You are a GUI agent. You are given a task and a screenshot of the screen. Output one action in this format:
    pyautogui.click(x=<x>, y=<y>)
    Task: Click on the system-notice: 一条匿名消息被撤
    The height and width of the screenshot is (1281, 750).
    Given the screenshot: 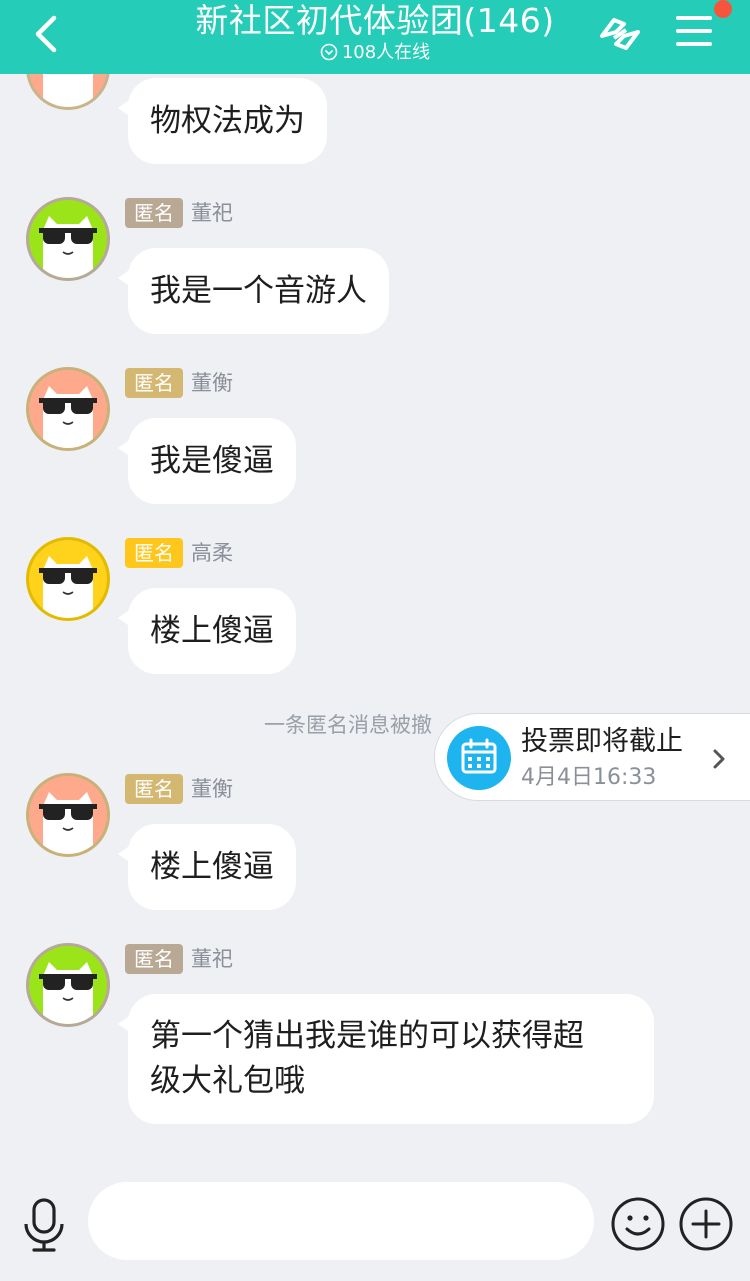 What is the action you would take?
    pyautogui.click(x=348, y=725)
    